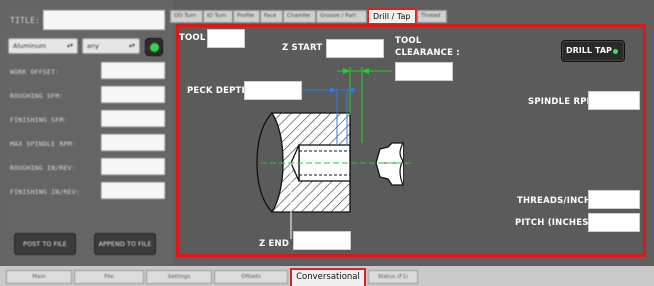  What do you see at coordinates (427, 53) in the screenshot?
I see `tool-clearance-label-2: CLEARANCE :` at bounding box center [427, 53].